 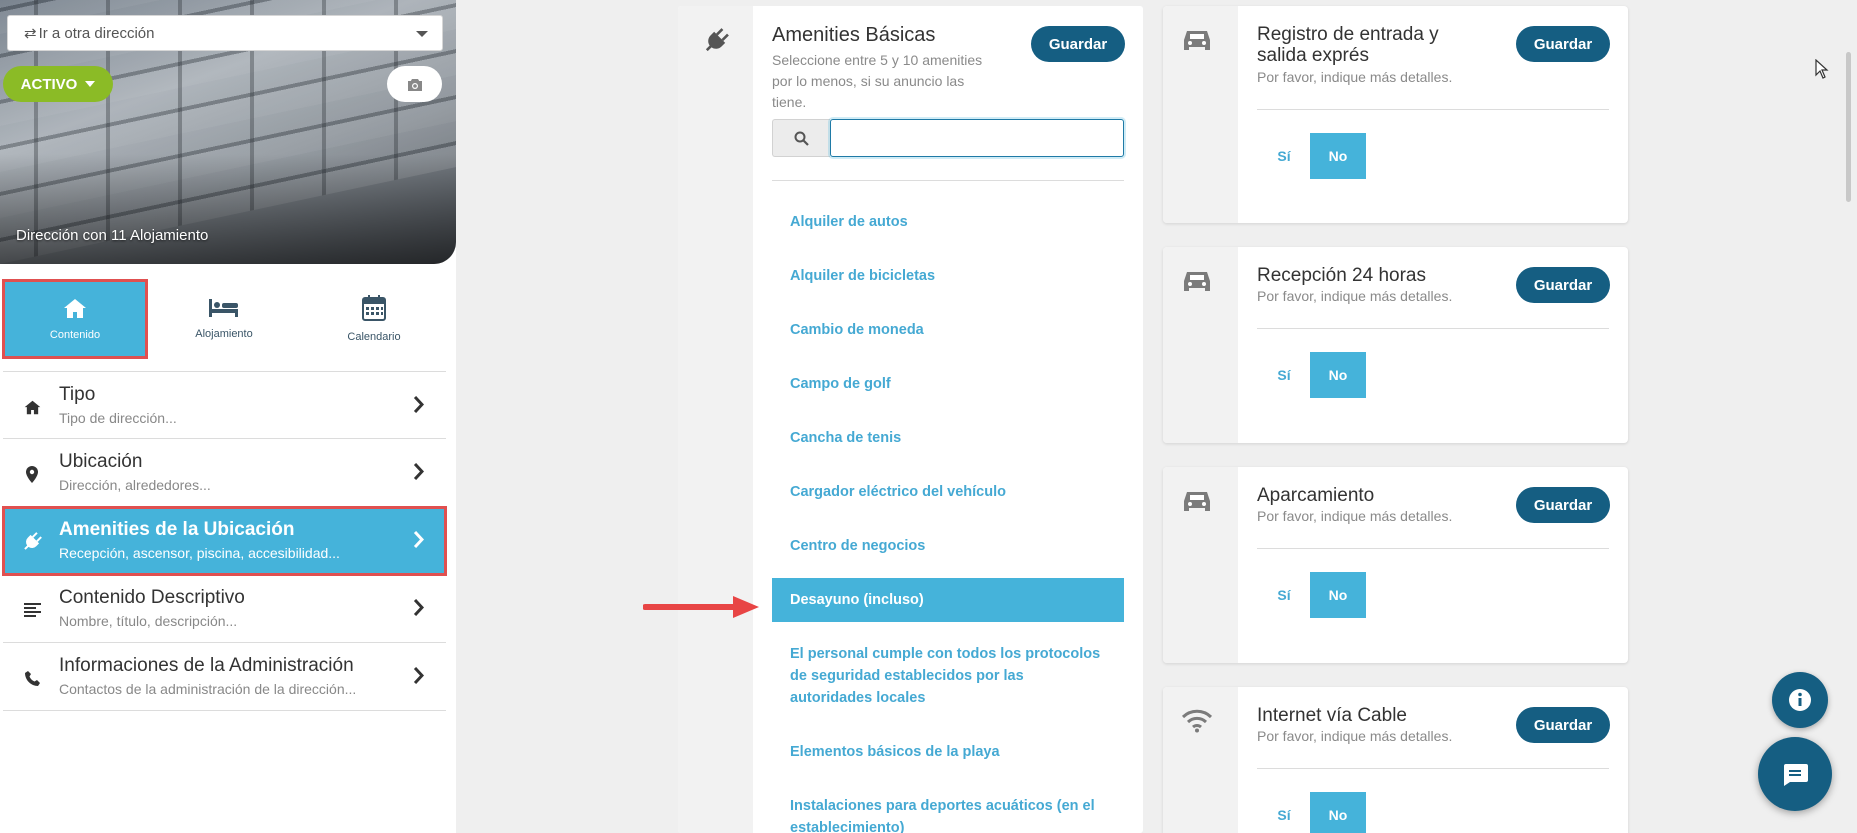 I want to click on amenity-item: Cancha de tenis, so click(x=948, y=438).